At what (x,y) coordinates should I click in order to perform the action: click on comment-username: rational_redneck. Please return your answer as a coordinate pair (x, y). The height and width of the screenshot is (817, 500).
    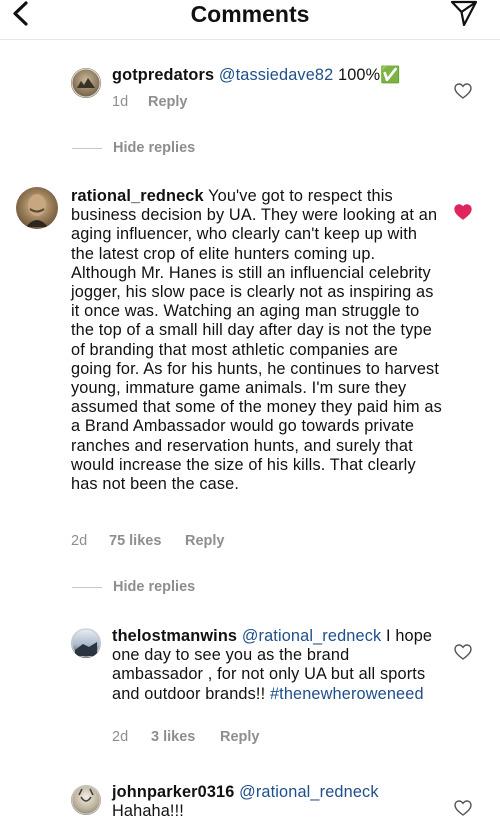
    Looking at the image, I should click on (137, 196).